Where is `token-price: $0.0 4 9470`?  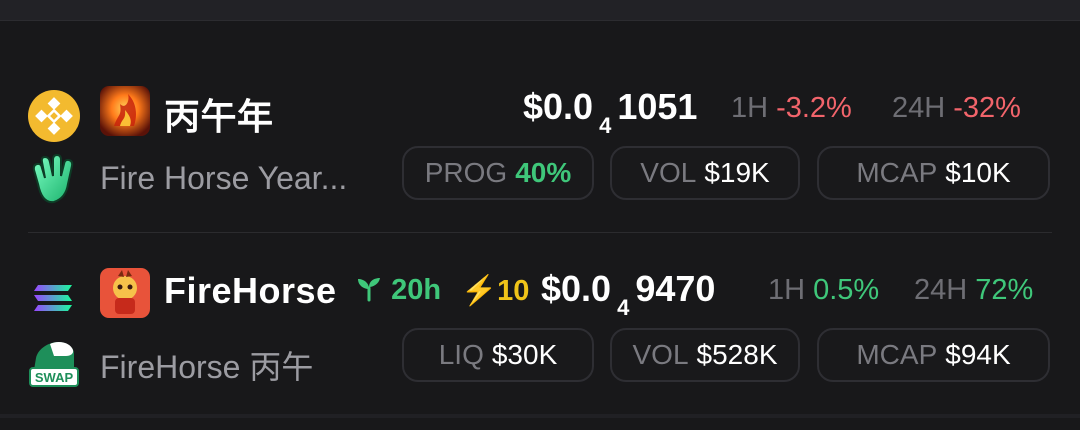 token-price: $0.0 4 9470 is located at coordinates (628, 294).